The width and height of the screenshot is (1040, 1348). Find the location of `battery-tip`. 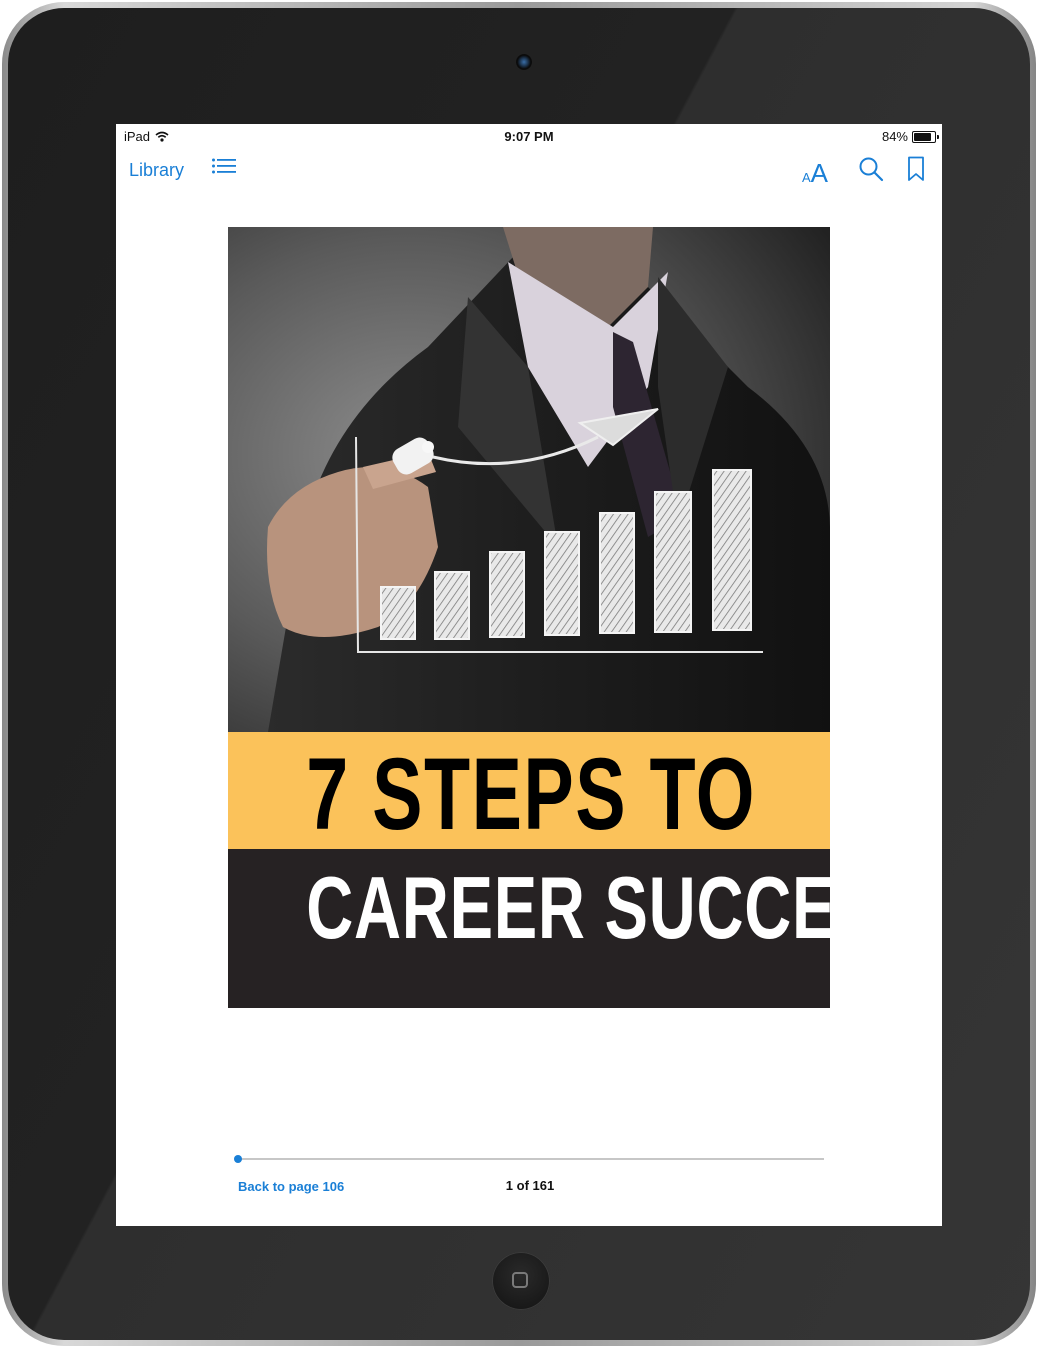

battery-tip is located at coordinates (938, 136).